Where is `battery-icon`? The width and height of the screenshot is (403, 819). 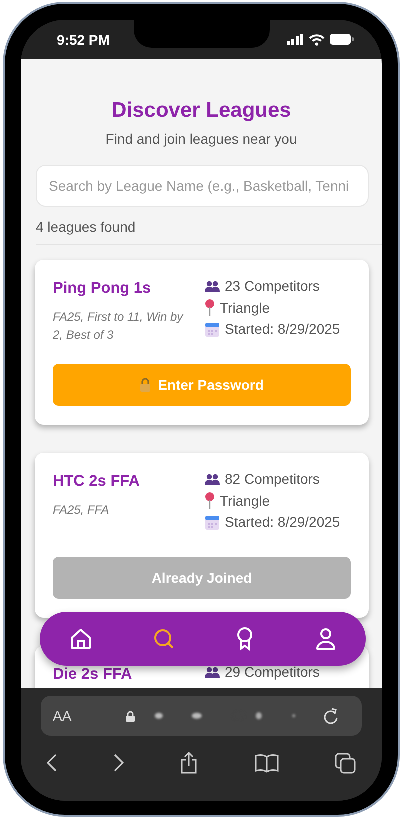
battery-icon is located at coordinates (342, 39).